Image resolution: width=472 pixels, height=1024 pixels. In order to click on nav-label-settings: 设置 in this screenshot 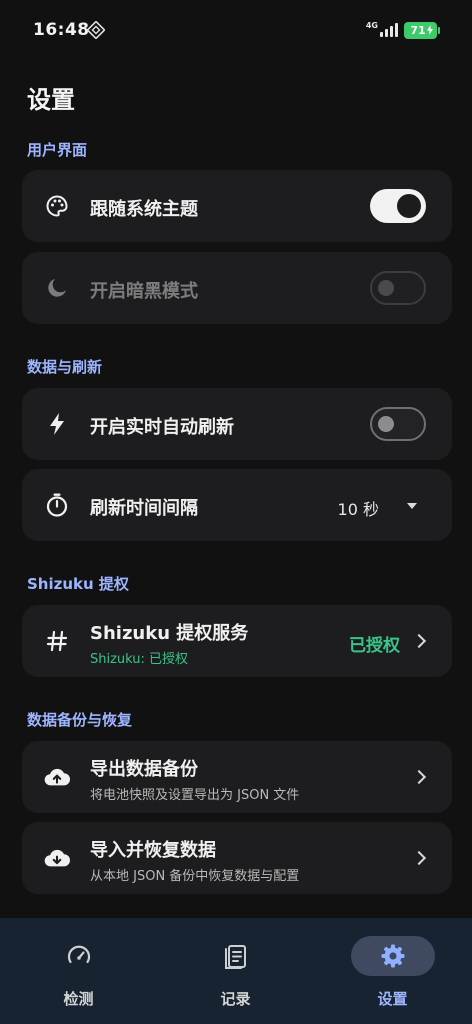, I will do `click(392, 999)`.